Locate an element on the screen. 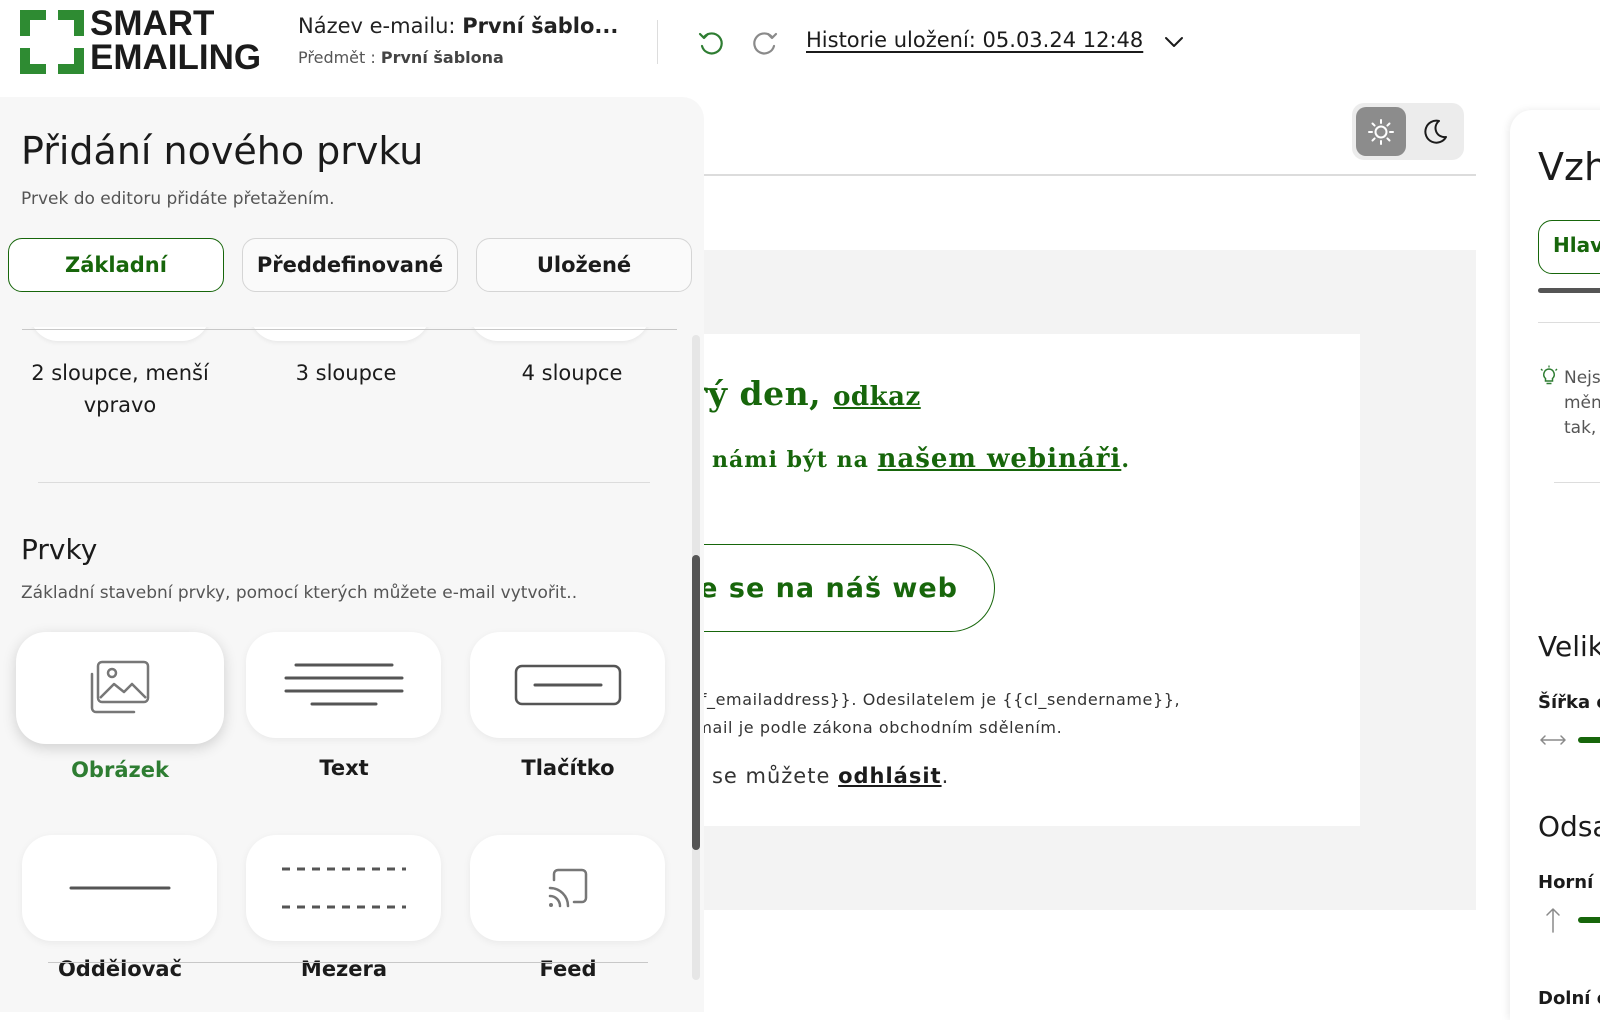 The width and height of the screenshot is (1600, 1020). element-button-label: Tlačítko is located at coordinates (568, 768).